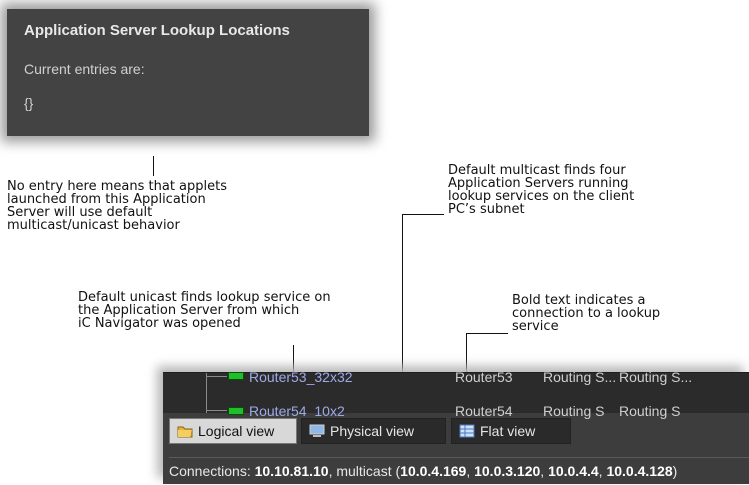  I want to click on tab-label: Physical view, so click(372, 431).